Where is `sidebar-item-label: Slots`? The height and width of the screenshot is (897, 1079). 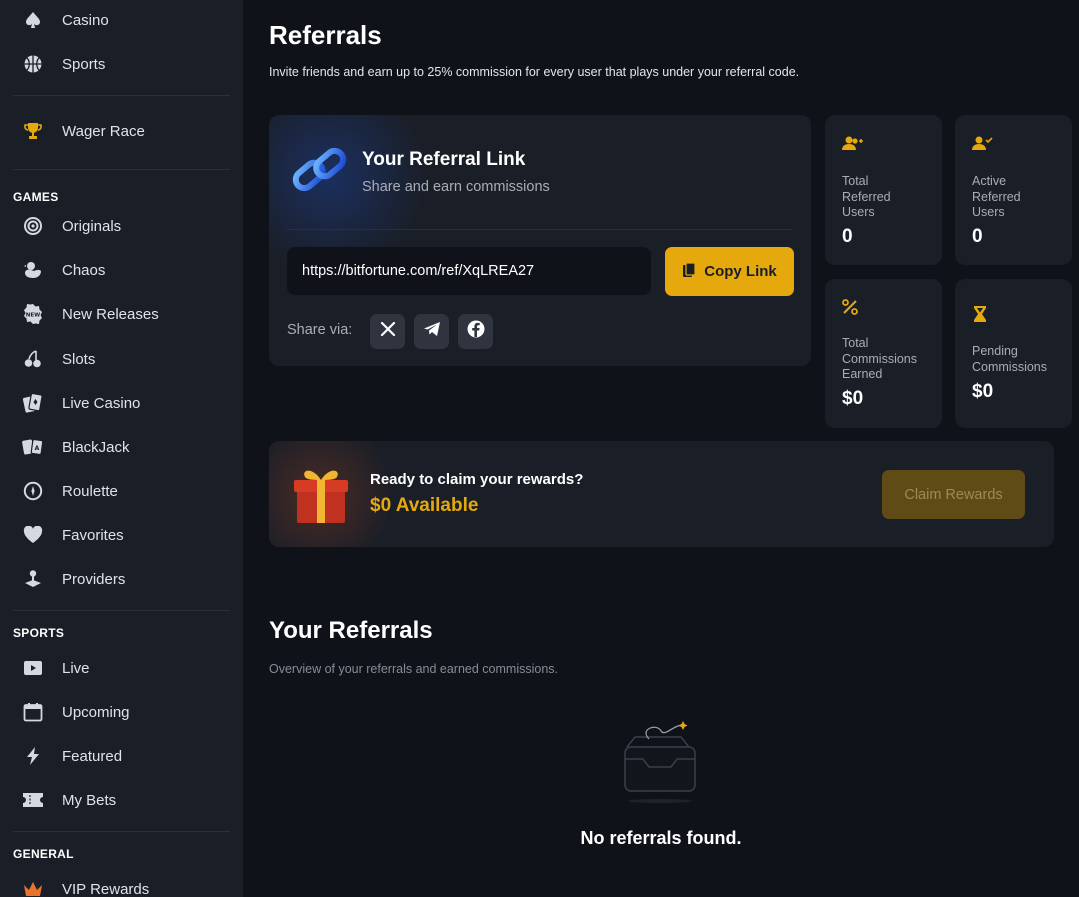
sidebar-item-label: Slots is located at coordinates (79, 359).